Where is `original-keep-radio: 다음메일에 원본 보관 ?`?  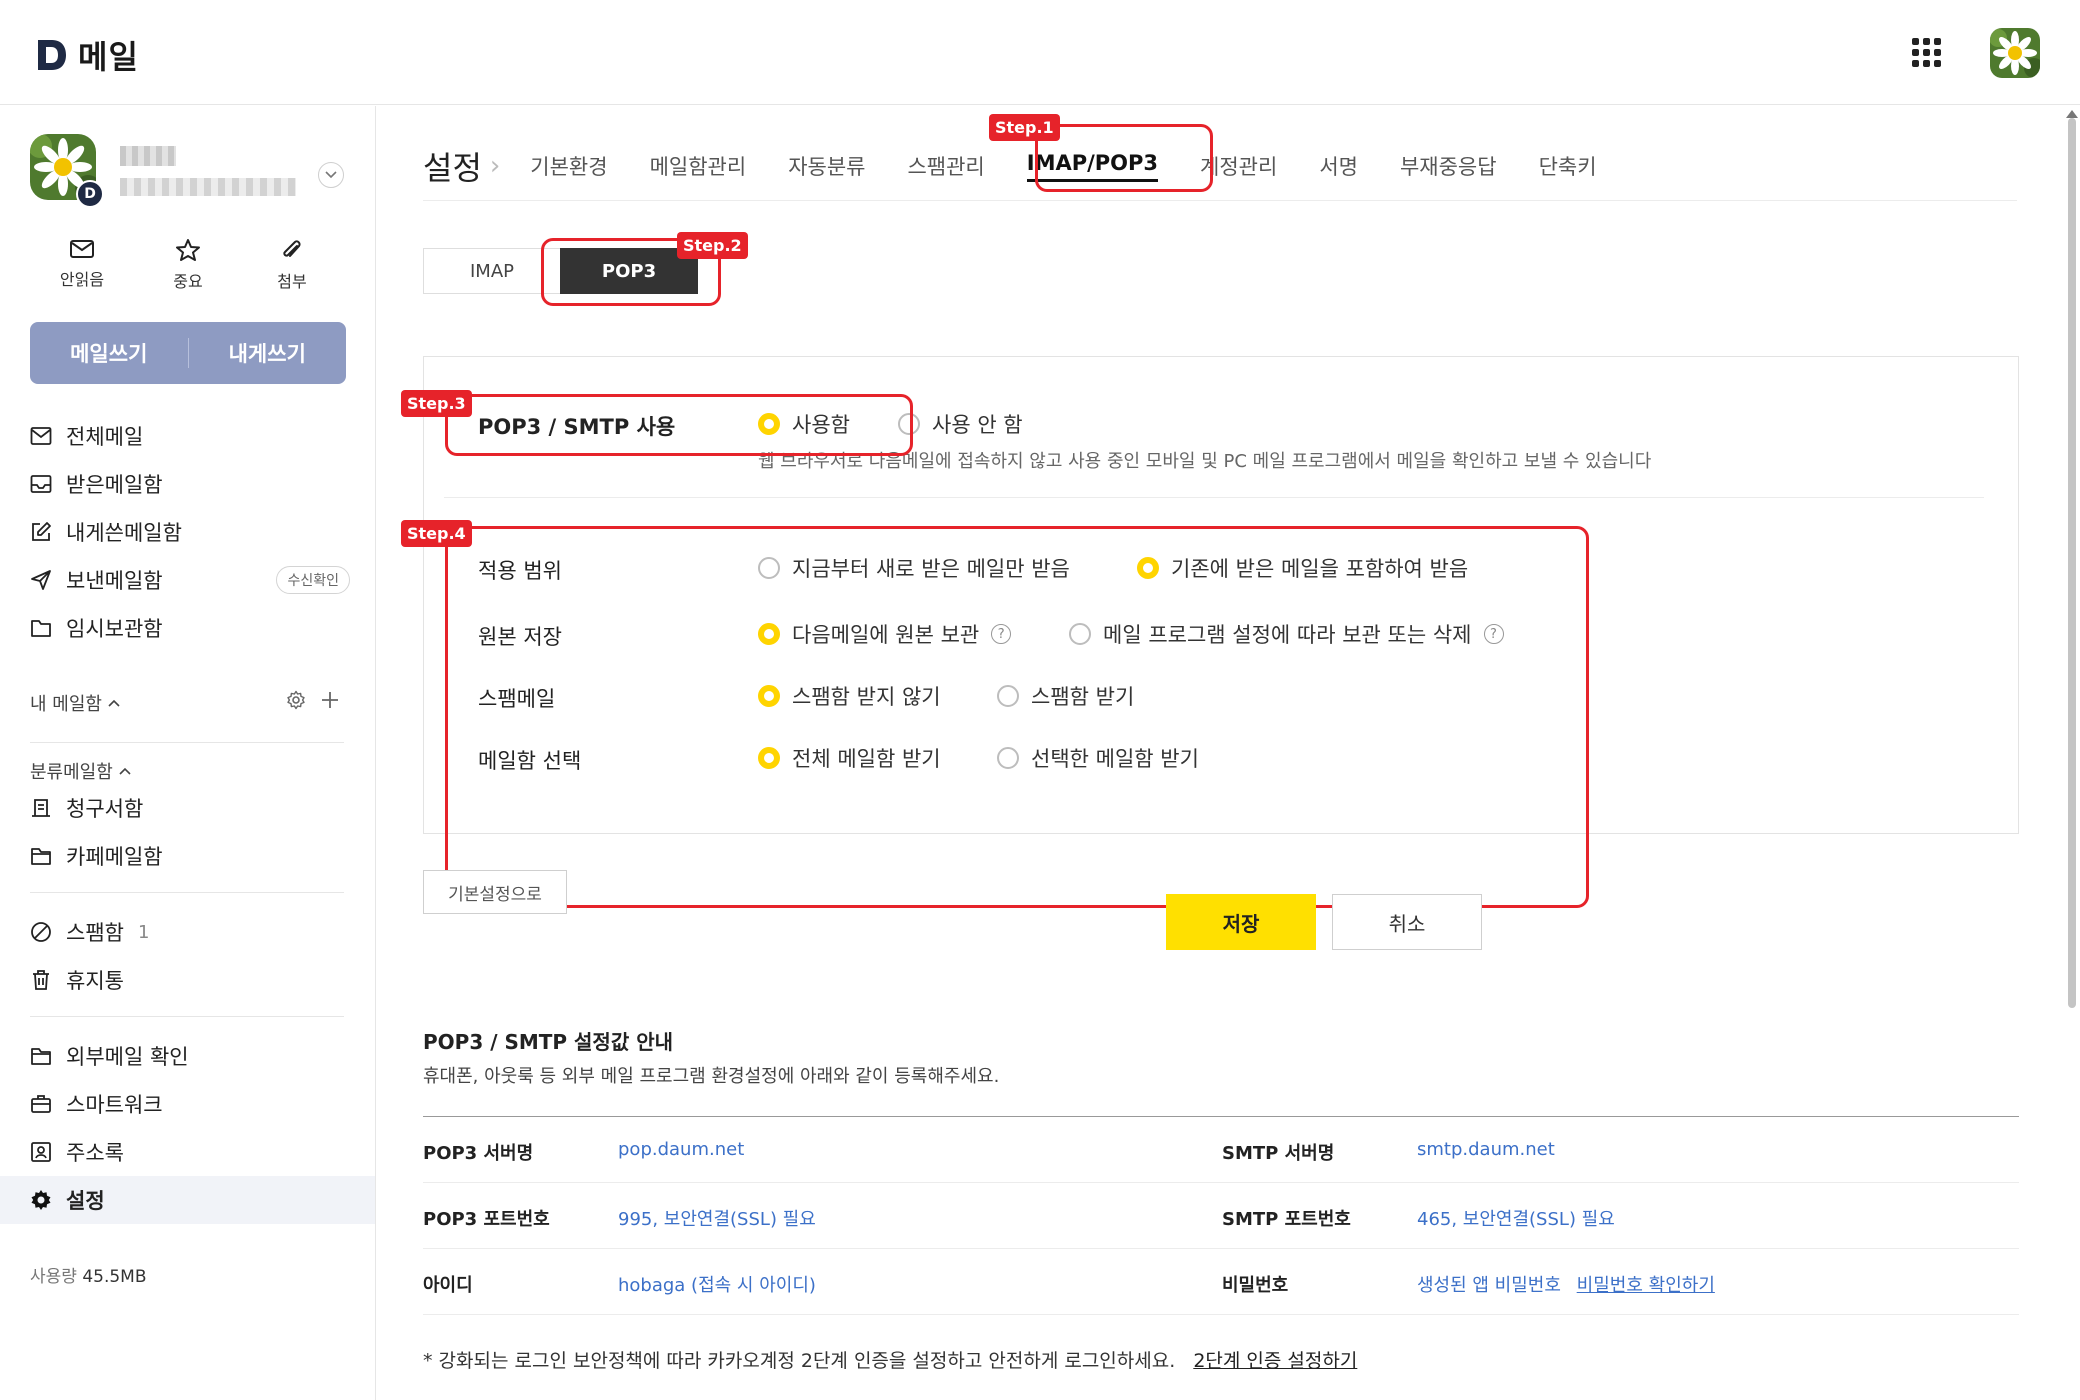 original-keep-radio: 다음메일에 원본 보관 ? is located at coordinates (885, 634).